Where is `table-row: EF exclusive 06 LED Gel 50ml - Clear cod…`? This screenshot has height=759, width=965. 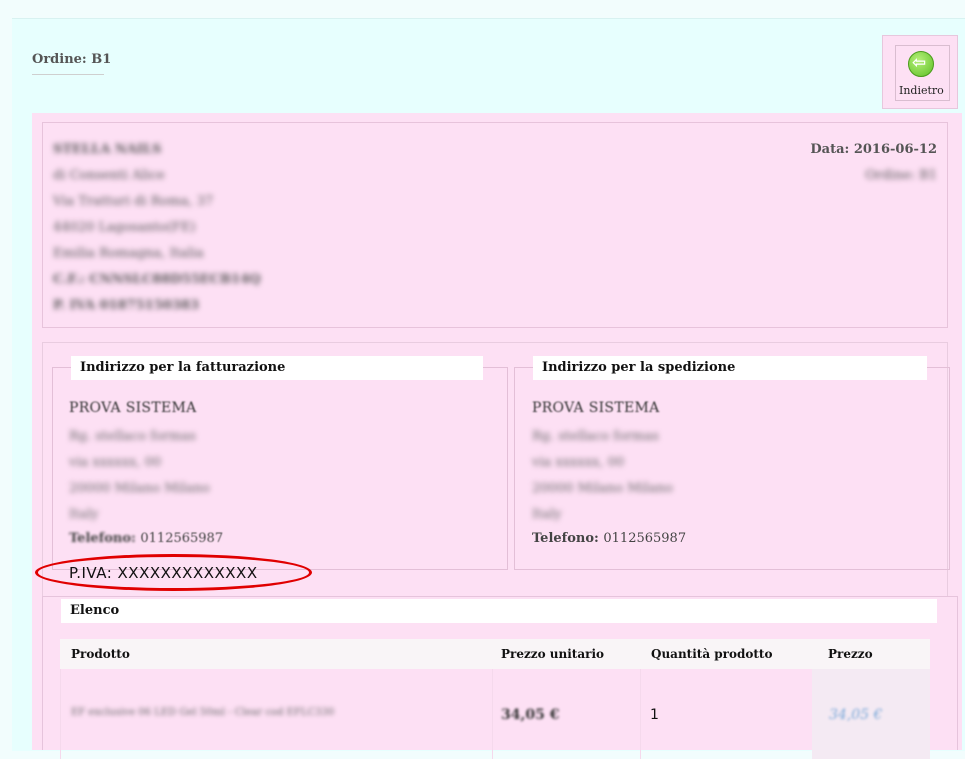 table-row: EF exclusive 06 LED Gel 50ml - Clear cod… is located at coordinates (495, 714).